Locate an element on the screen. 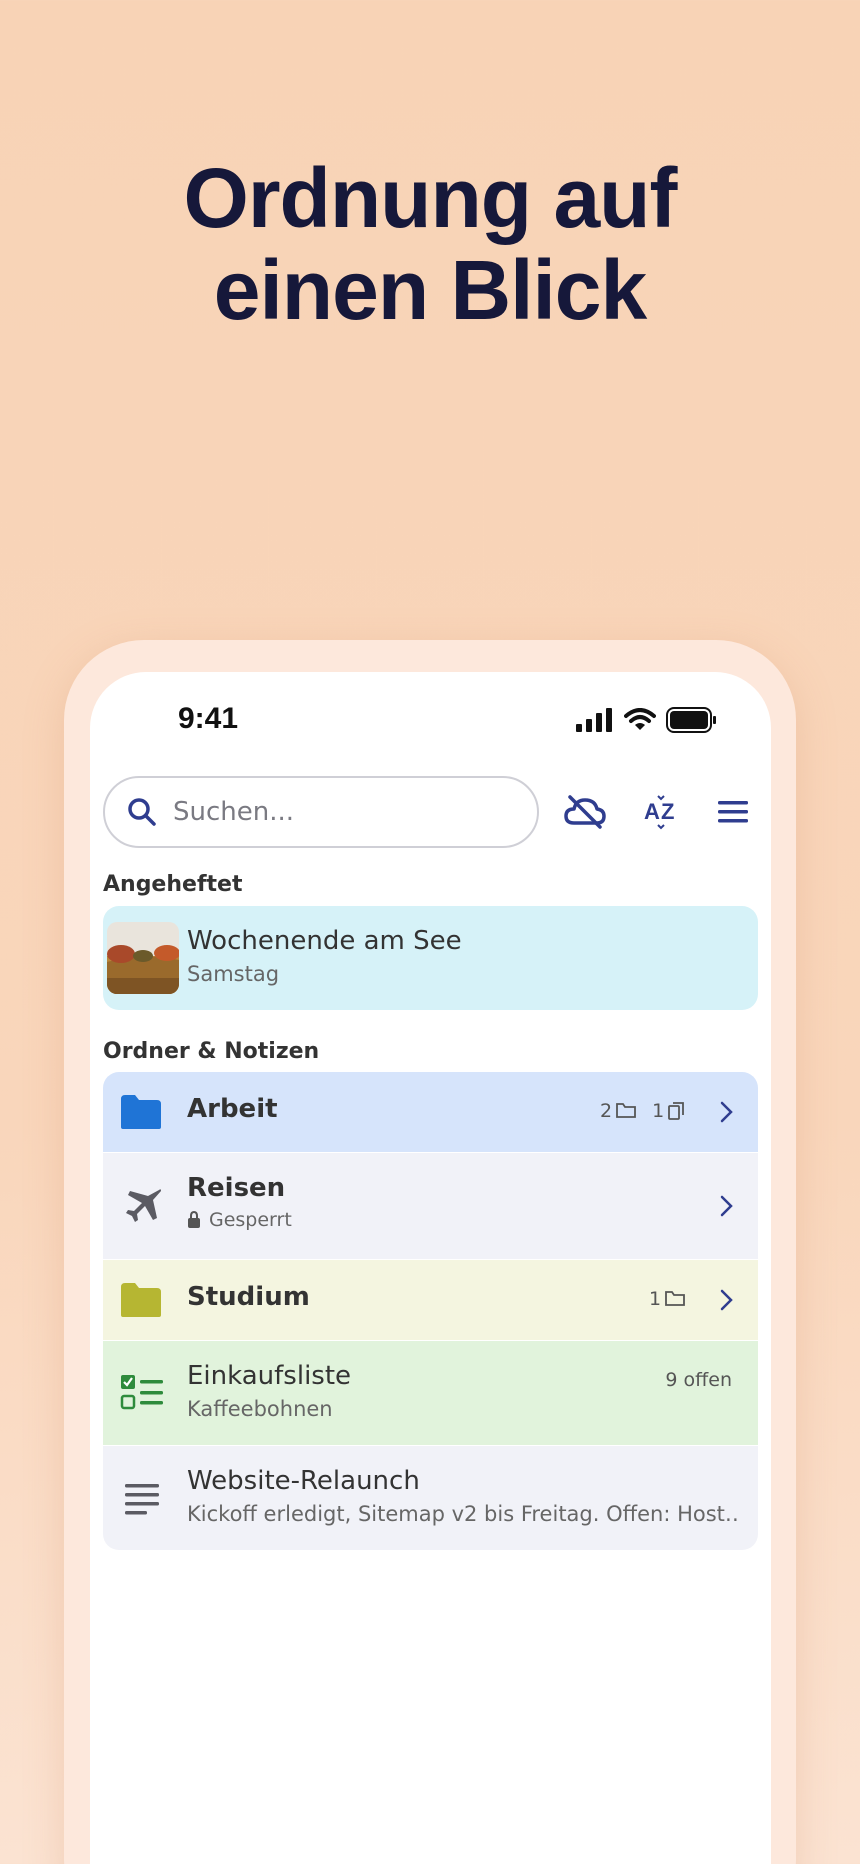 The image size is (860, 1864). sync-button is located at coordinates (585, 812).